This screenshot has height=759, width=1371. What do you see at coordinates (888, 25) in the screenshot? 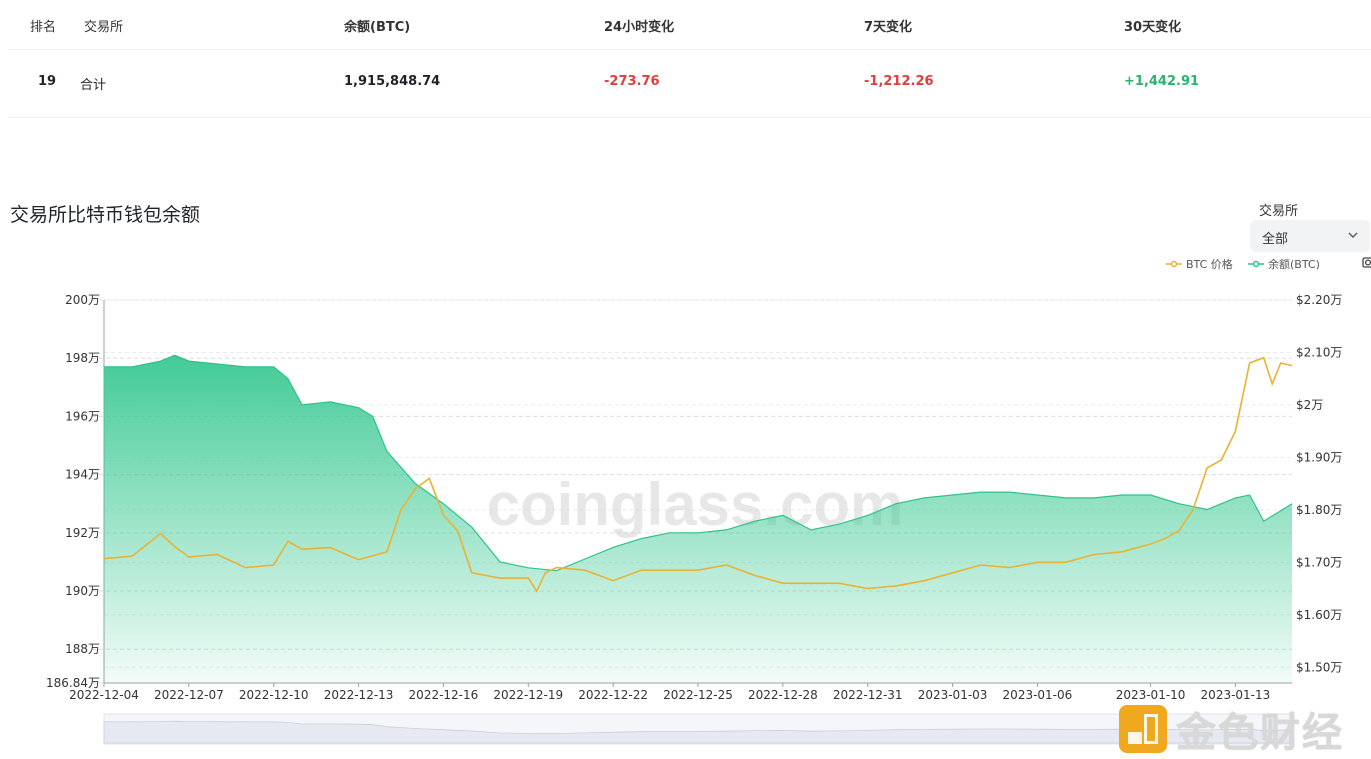
I see `header-change-7d: 7天变化` at bounding box center [888, 25].